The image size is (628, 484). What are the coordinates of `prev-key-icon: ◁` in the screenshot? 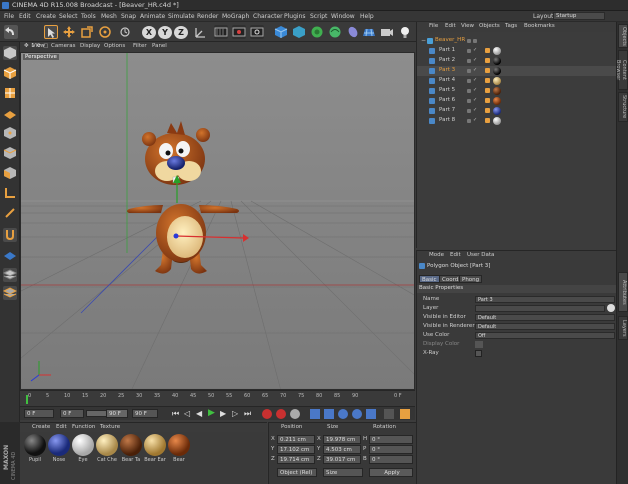 It's located at (187, 413).